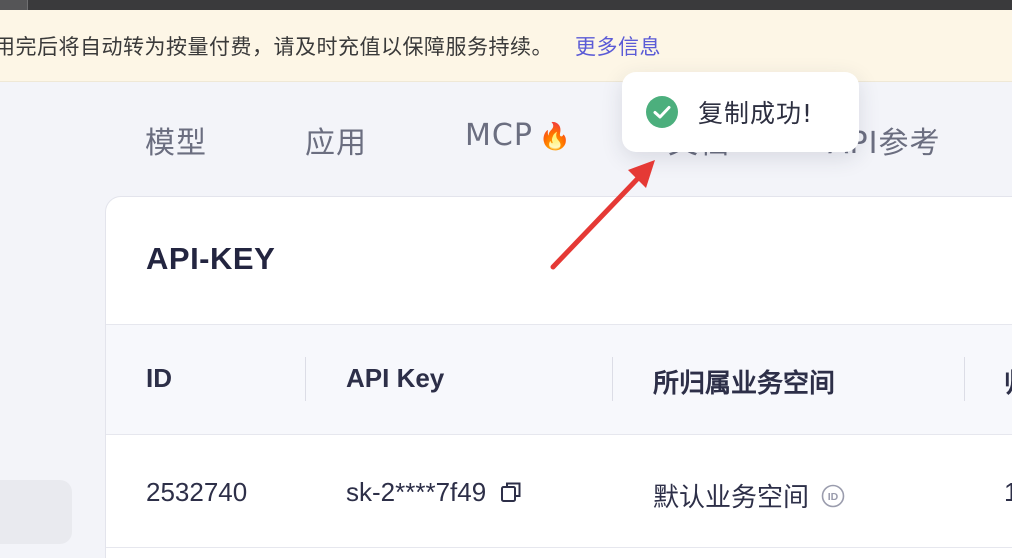 This screenshot has width=1012, height=558. What do you see at coordinates (555, 137) in the screenshot?
I see `fire-icon: 🔥` at bounding box center [555, 137].